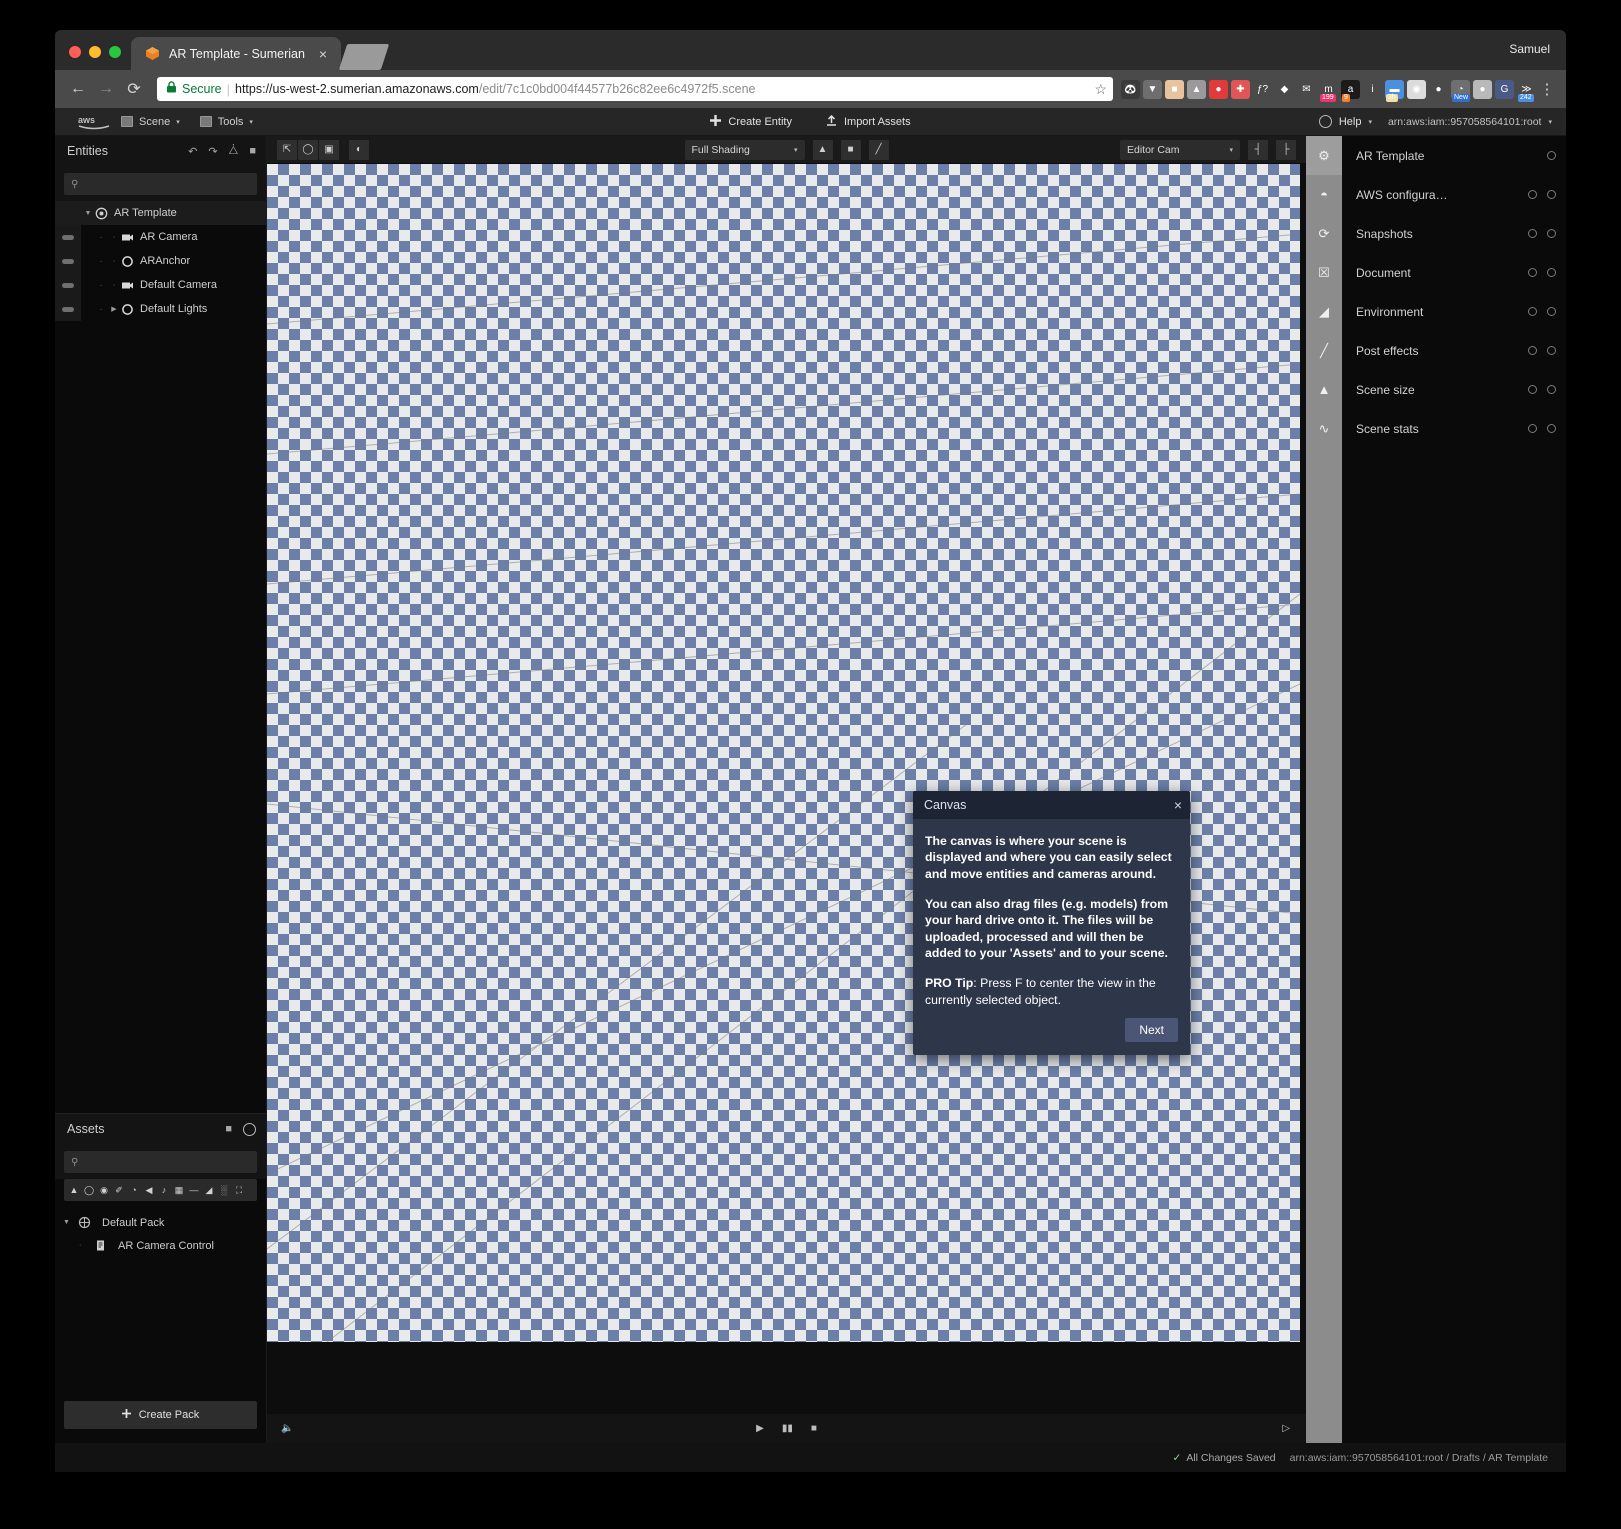 The width and height of the screenshot is (1621, 1529). I want to click on rail-size-icon: ▲, so click(1324, 389).